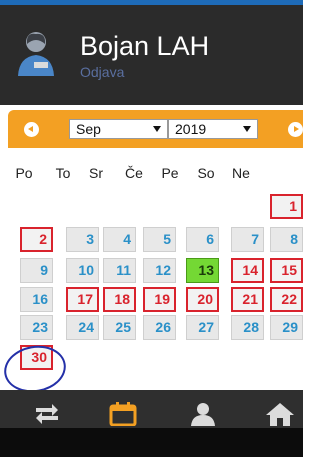  Describe the element at coordinates (82, 327) in the screenshot. I see `calendar-day: 24` at that location.